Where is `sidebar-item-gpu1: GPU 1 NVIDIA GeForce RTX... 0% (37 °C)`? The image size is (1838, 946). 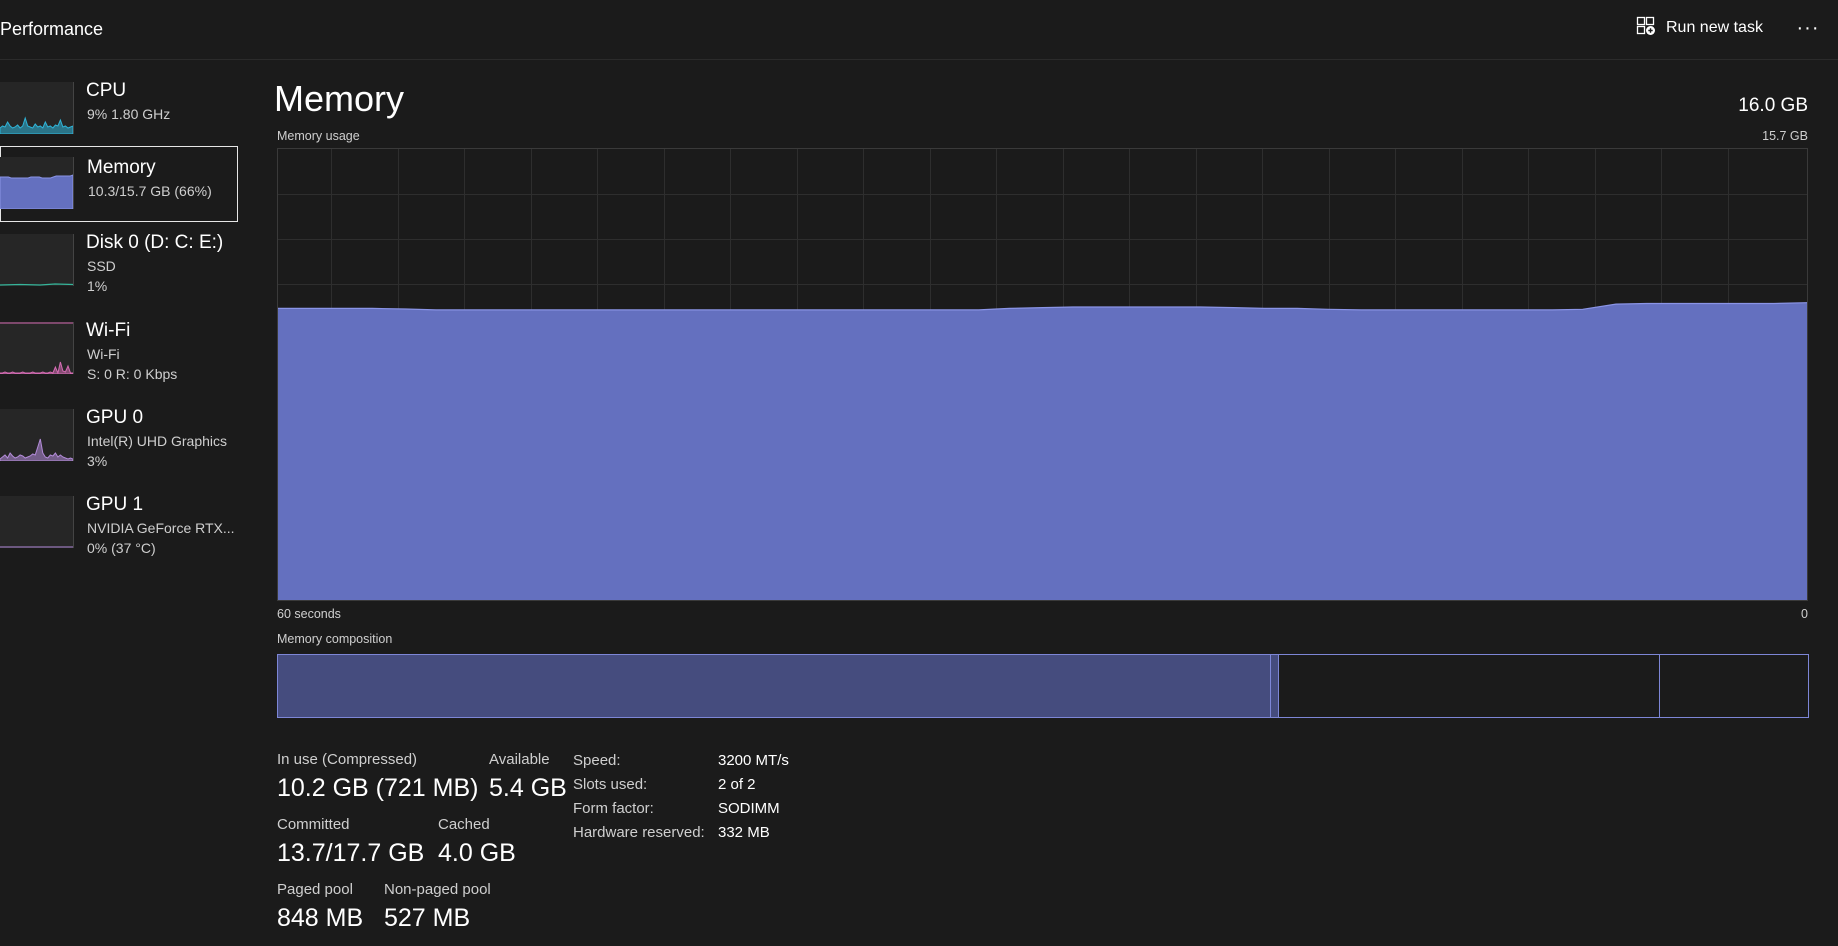 sidebar-item-gpu1: GPU 1 NVIDIA GeForce RTX... 0% (37 °C) is located at coordinates (119, 532).